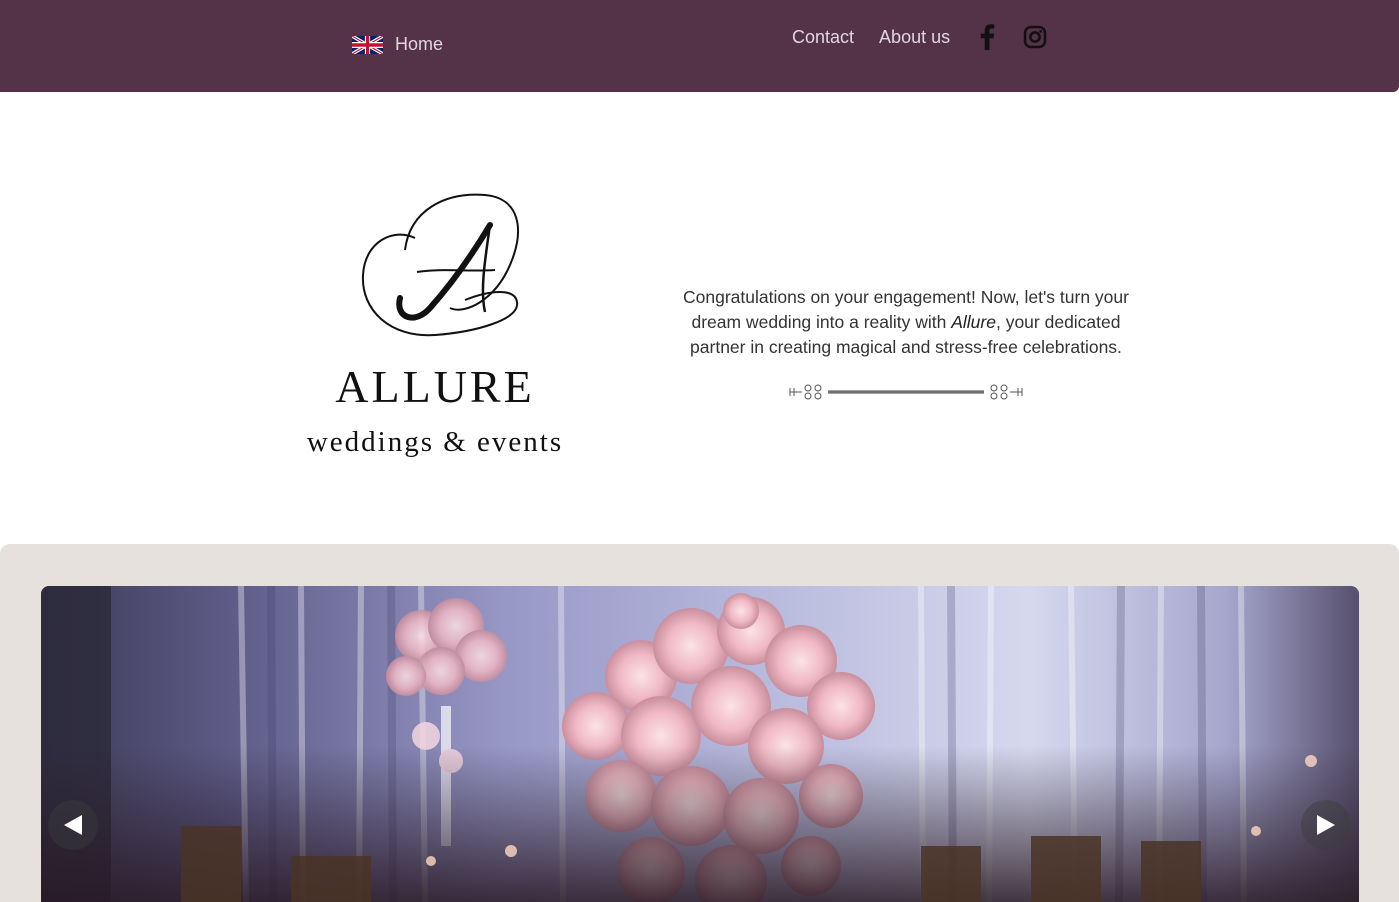 The height and width of the screenshot is (902, 1399). I want to click on intro-brand-emphasis: Allure, so click(973, 322).